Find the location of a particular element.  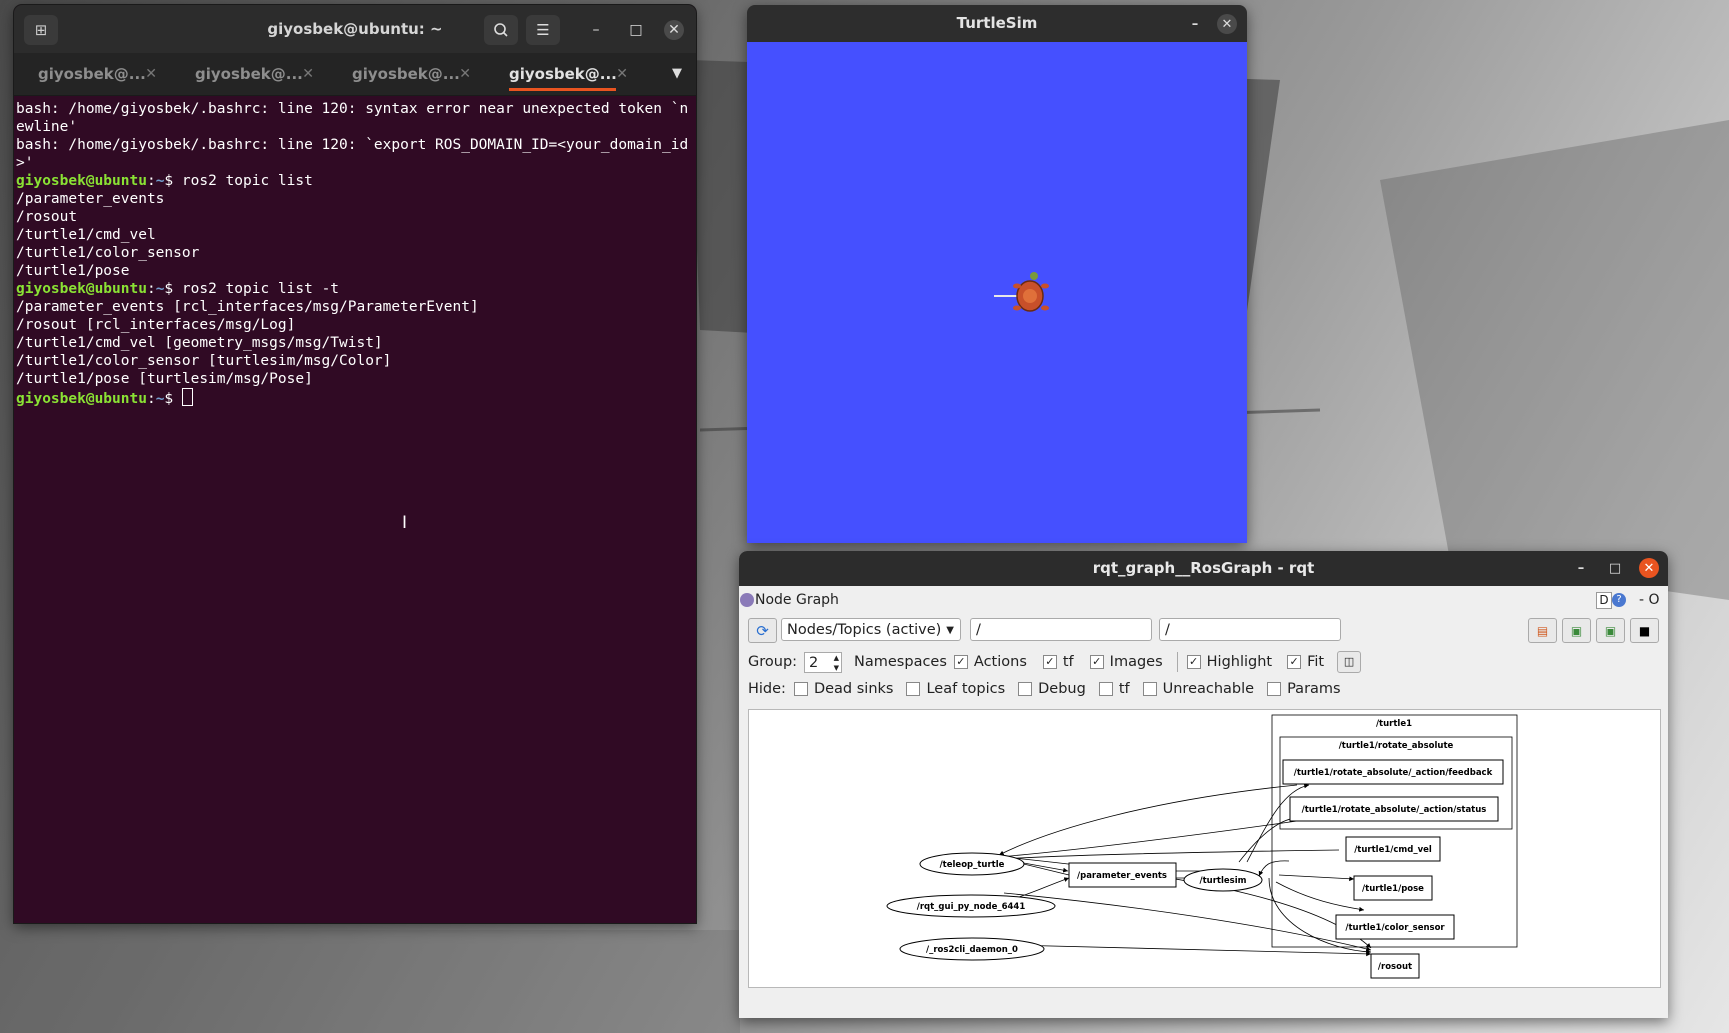

output-text: /turtle1/cmd_vel is located at coordinates (86, 235).